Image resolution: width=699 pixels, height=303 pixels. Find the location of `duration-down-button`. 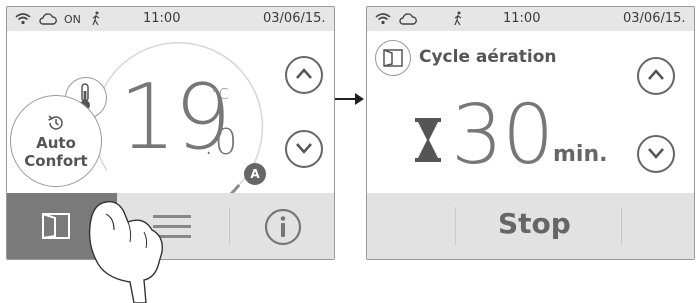

duration-down-button is located at coordinates (656, 154).